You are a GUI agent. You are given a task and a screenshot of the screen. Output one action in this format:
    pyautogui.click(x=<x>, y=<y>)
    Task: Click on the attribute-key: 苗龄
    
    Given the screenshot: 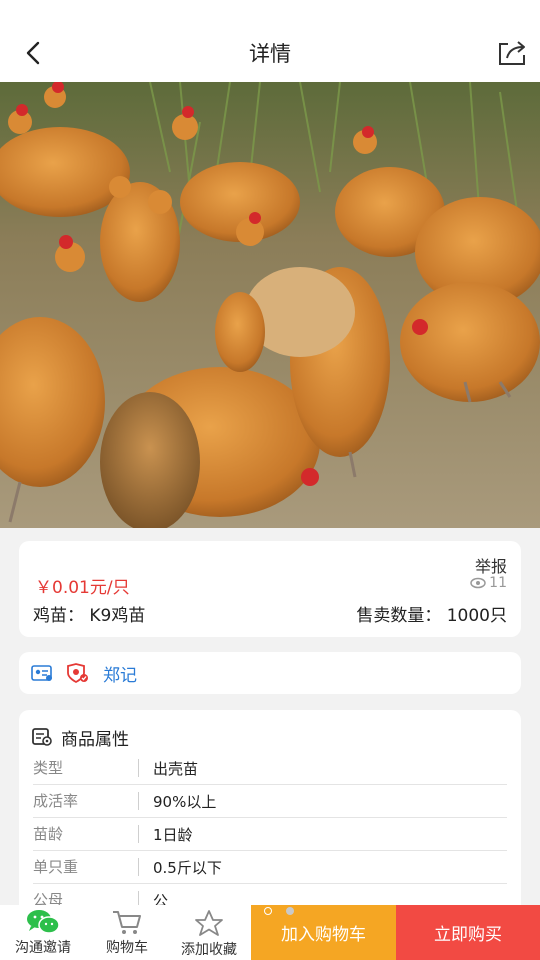 What is the action you would take?
    pyautogui.click(x=86, y=834)
    